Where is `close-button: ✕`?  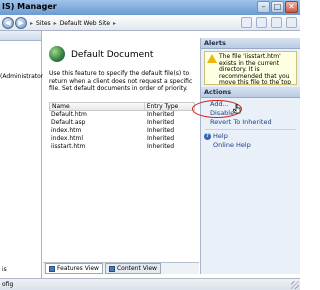 close-button: ✕ is located at coordinates (291, 7).